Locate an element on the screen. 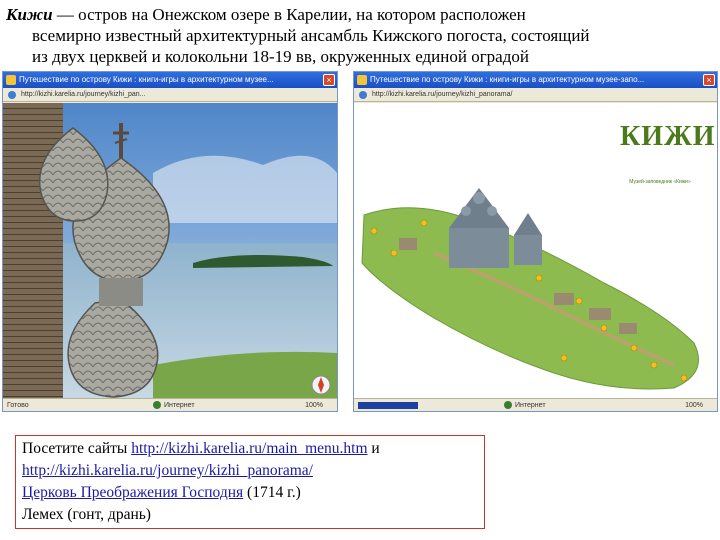 Image resolution: width=720 pixels, height=540 pixels. church-year: (1714 г.) is located at coordinates (272, 492).